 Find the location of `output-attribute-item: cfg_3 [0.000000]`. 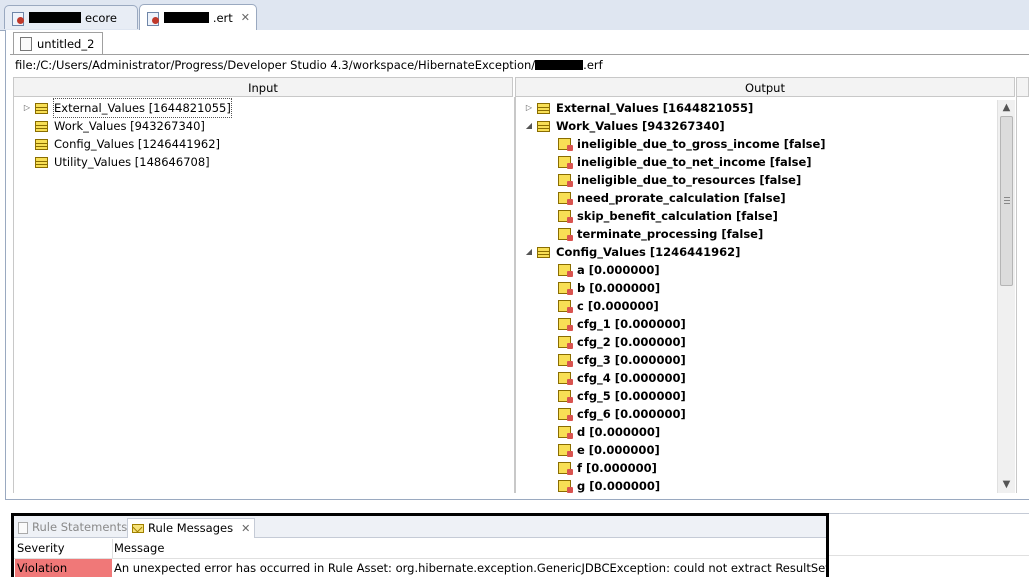

output-attribute-item: cfg_3 [0.000000] is located at coordinates (622, 360).